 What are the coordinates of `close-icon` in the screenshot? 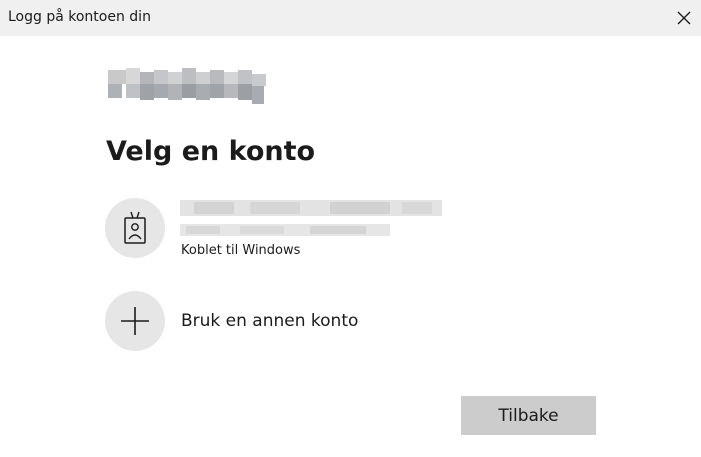 It's located at (684, 18).